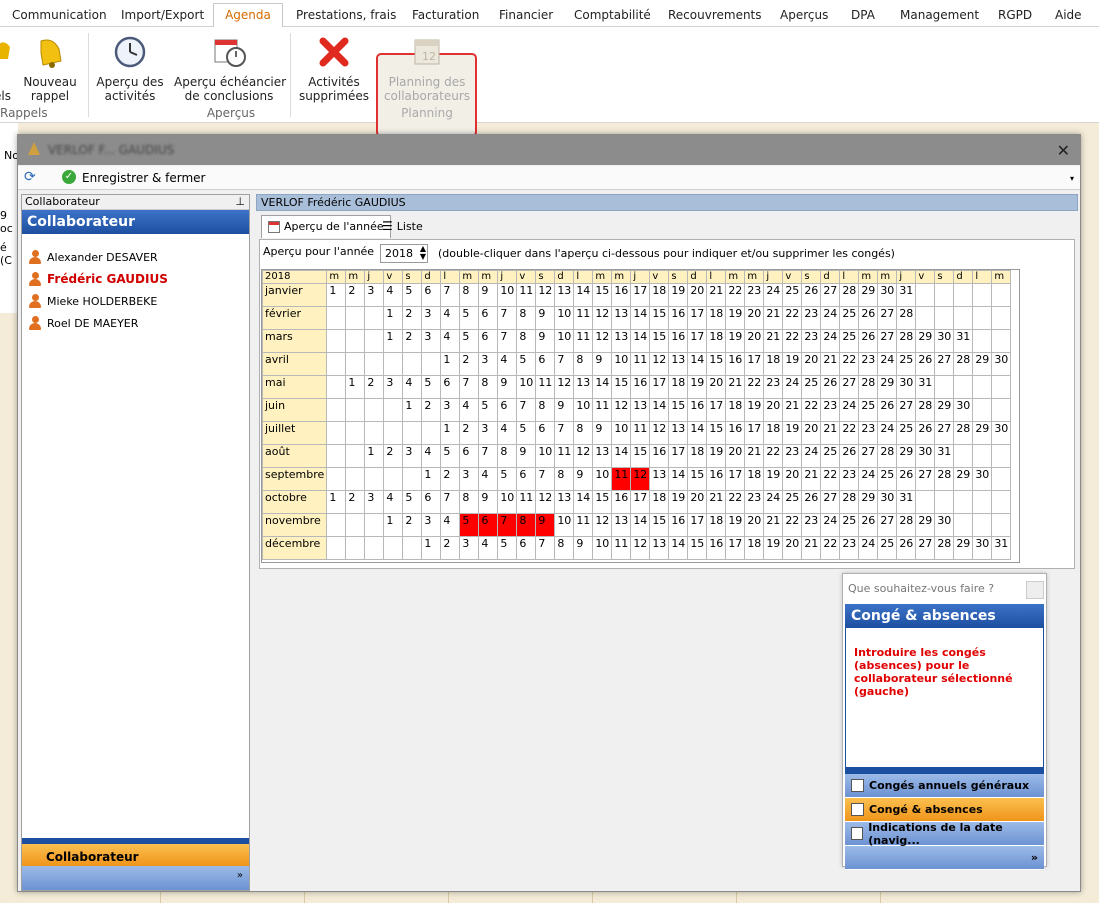 The height and width of the screenshot is (903, 1099). What do you see at coordinates (488, 525) in the screenshot?
I see `day-cell: 6` at bounding box center [488, 525].